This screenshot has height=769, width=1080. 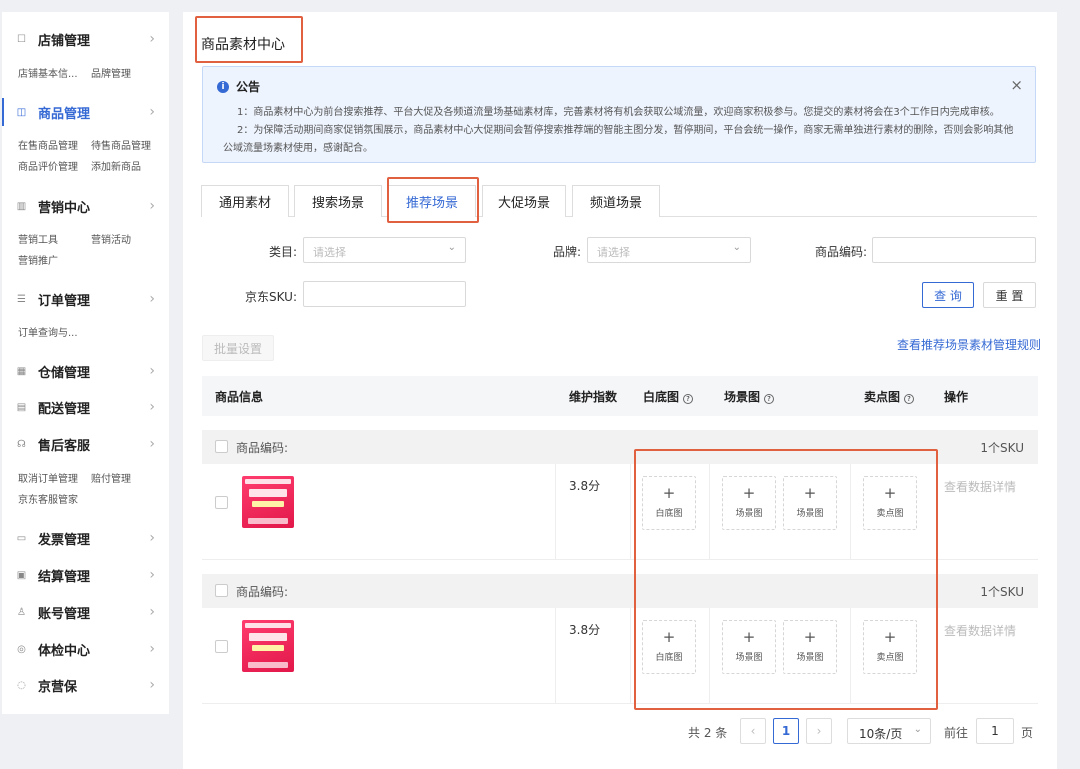 What do you see at coordinates (21, 299) in the screenshot?
I see `list-icon: ☰` at bounding box center [21, 299].